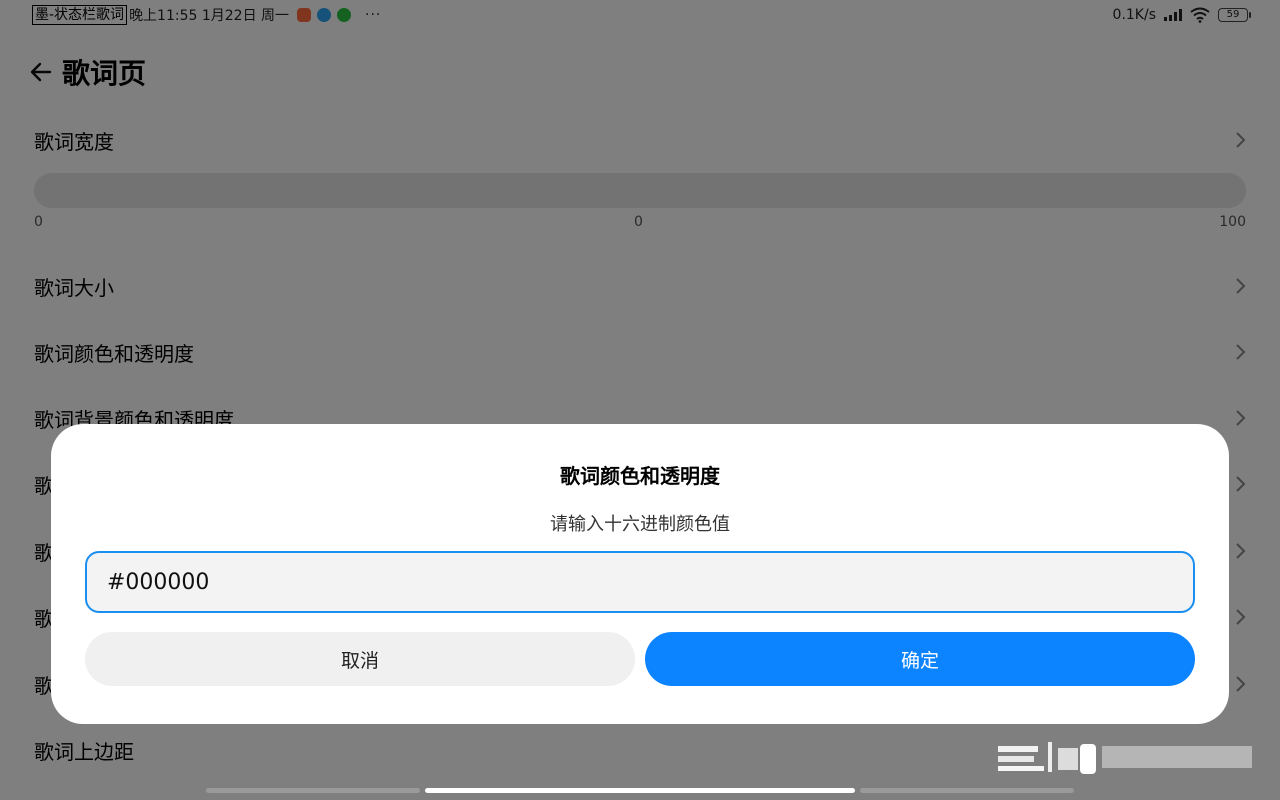 The image size is (1280, 800). Describe the element at coordinates (1125, 758) in the screenshot. I see `floating-lyric-preview` at that location.